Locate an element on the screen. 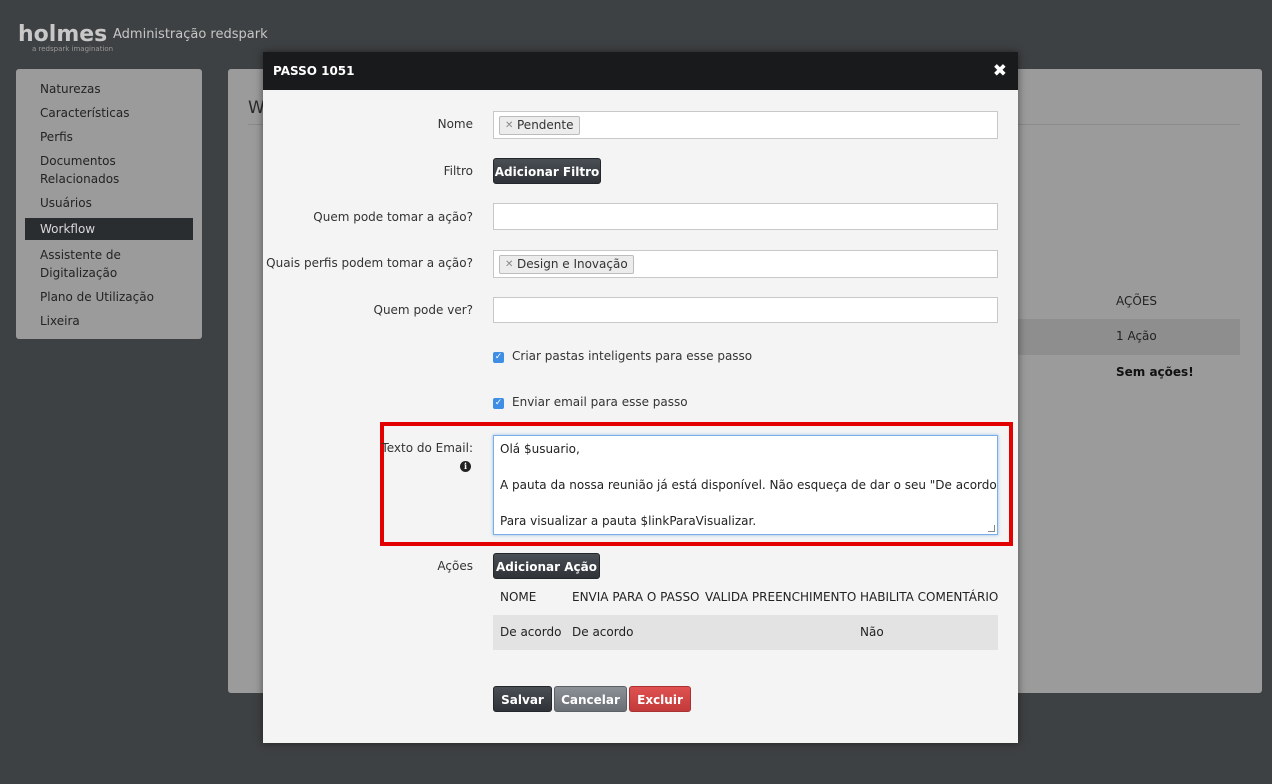 The width and height of the screenshot is (1272, 784). filtro-label: Filtro is located at coordinates (458, 171).